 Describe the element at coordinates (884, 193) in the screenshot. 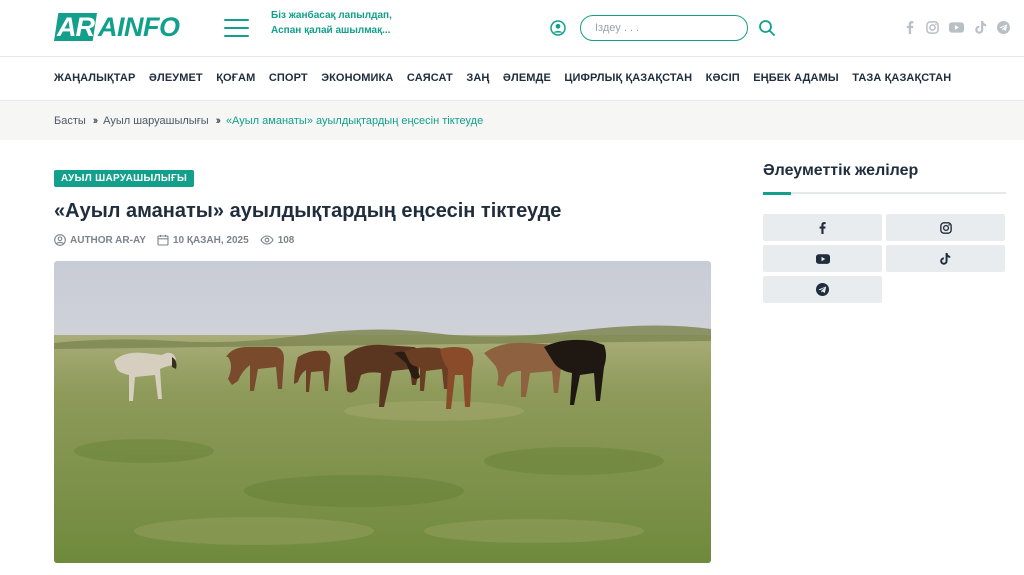

I see `widget-title-divider` at that location.